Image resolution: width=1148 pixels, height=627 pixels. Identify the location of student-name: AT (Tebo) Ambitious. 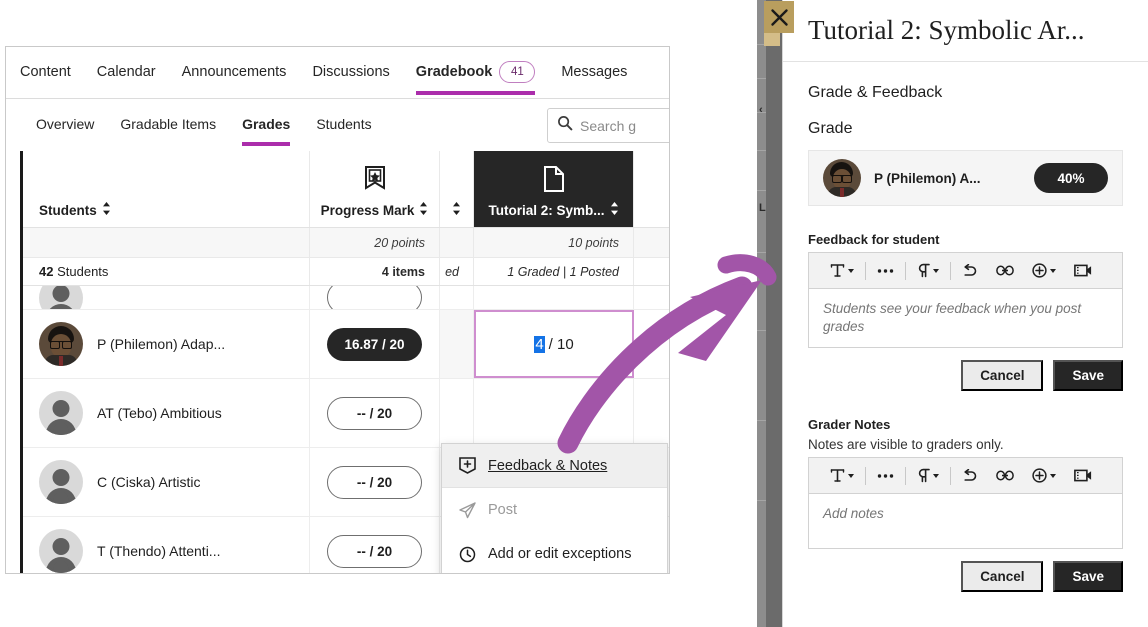
(159, 413).